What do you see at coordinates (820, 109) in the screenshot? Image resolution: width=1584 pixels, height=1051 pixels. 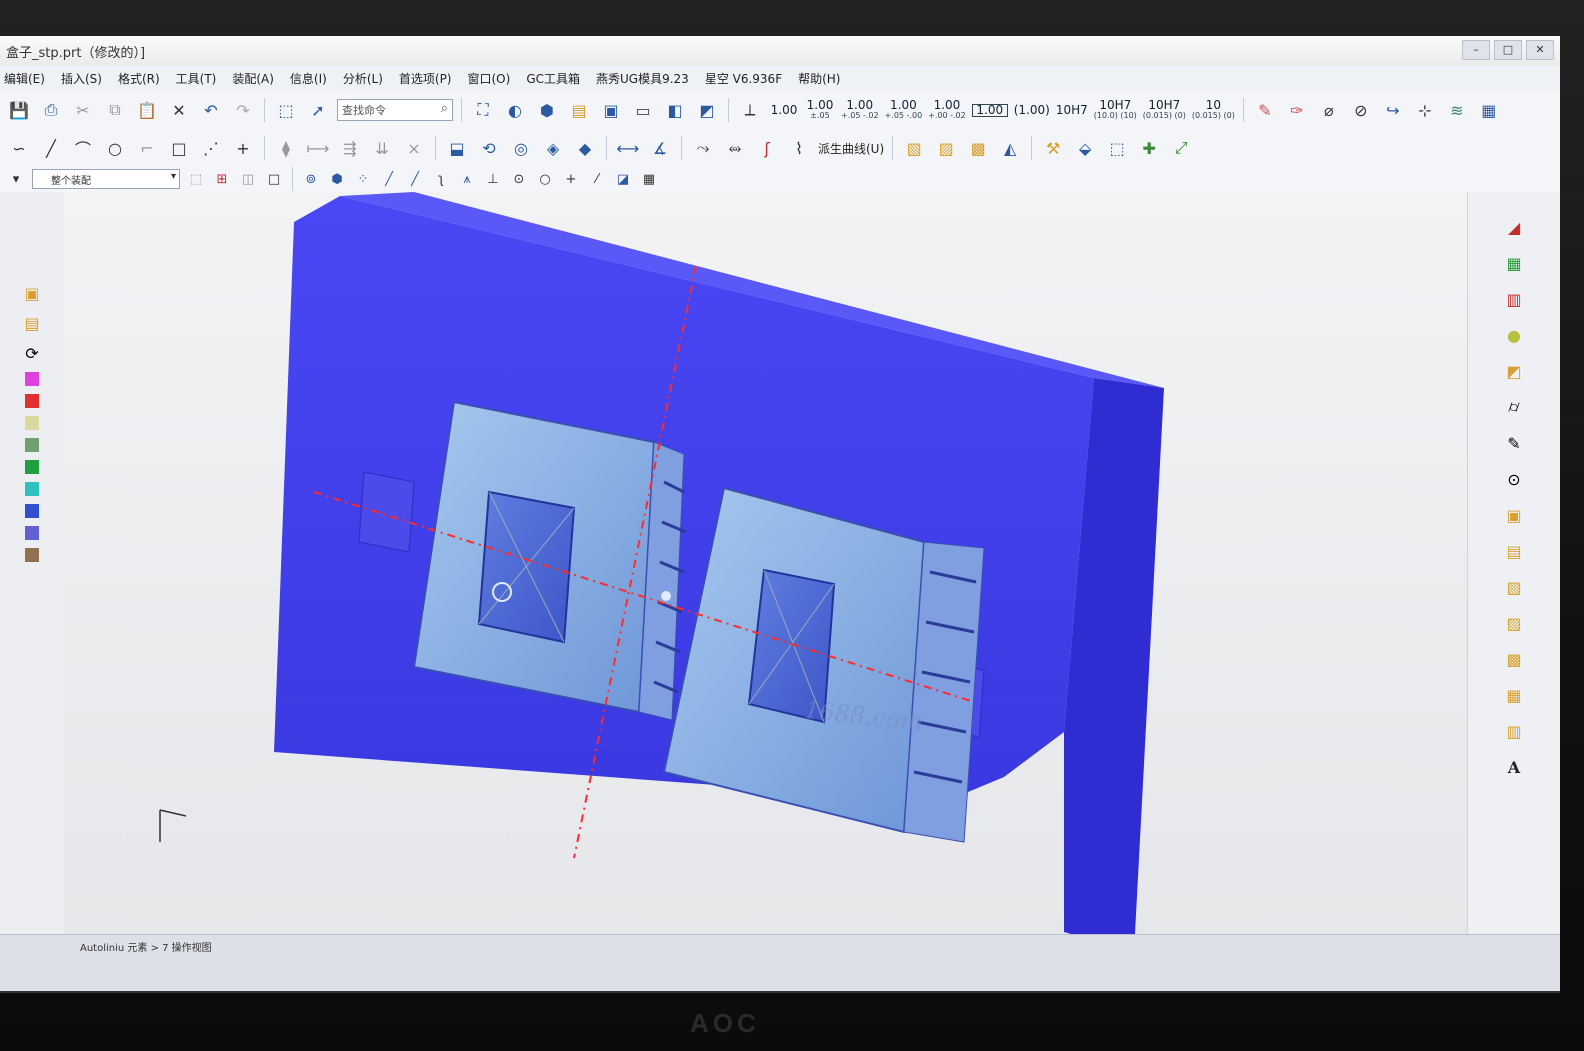 I see `tolerance-style-2: 1.00 ±.05` at bounding box center [820, 109].